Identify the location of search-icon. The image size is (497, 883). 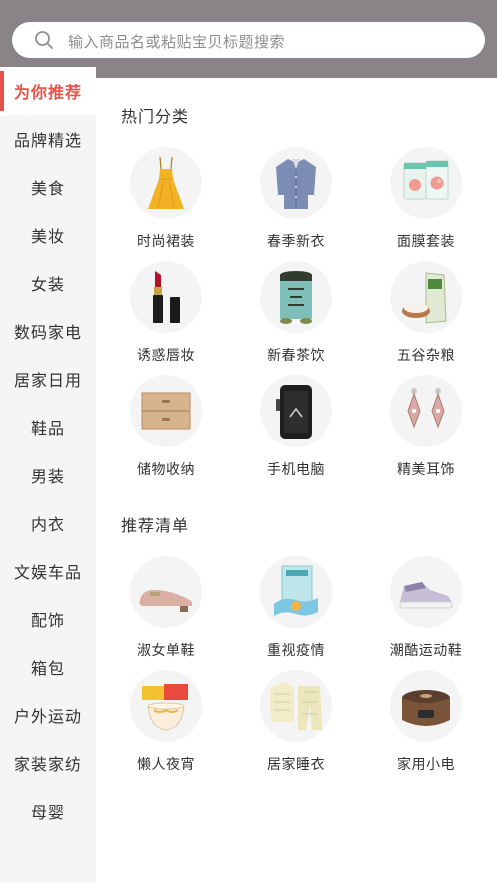
(44, 40).